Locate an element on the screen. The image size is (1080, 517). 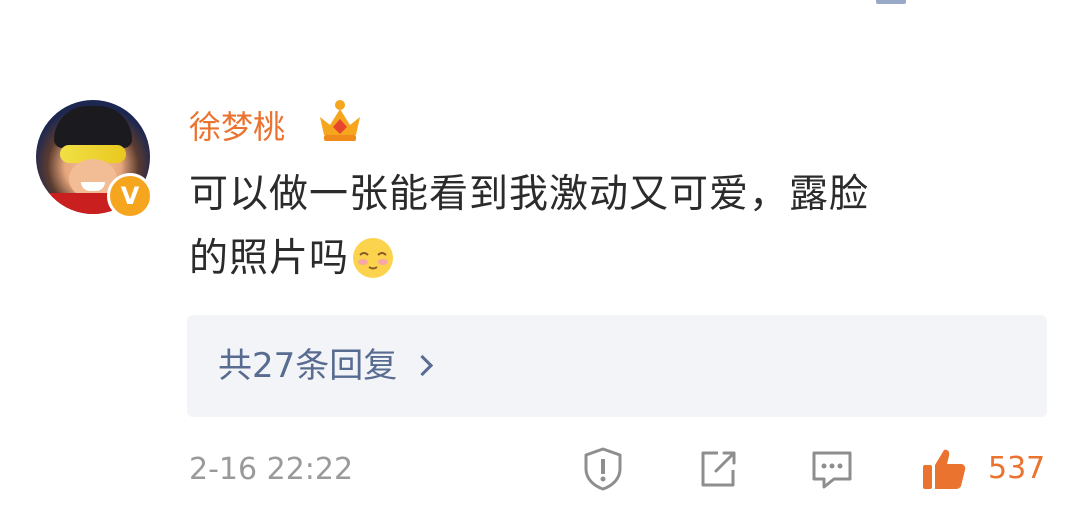
like-count: 537 is located at coordinates (1016, 469).